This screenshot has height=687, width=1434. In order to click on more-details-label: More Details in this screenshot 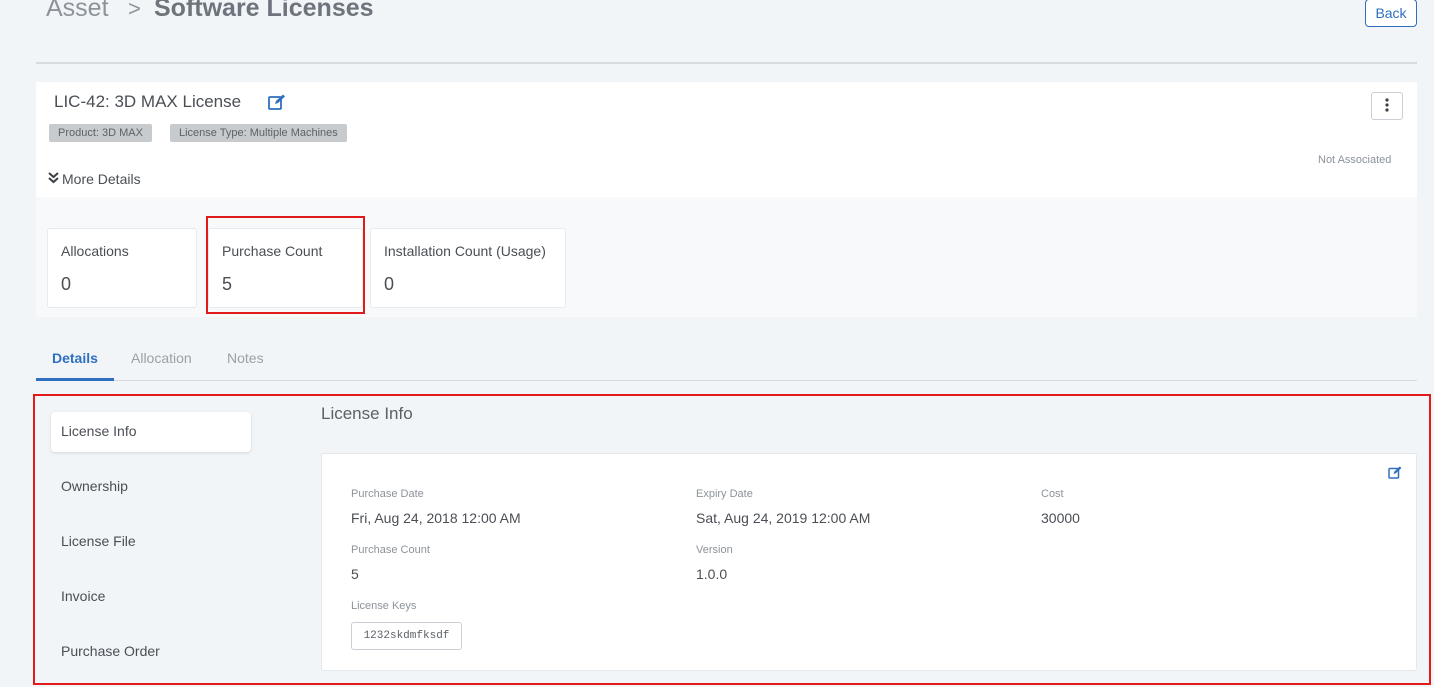, I will do `click(101, 179)`.